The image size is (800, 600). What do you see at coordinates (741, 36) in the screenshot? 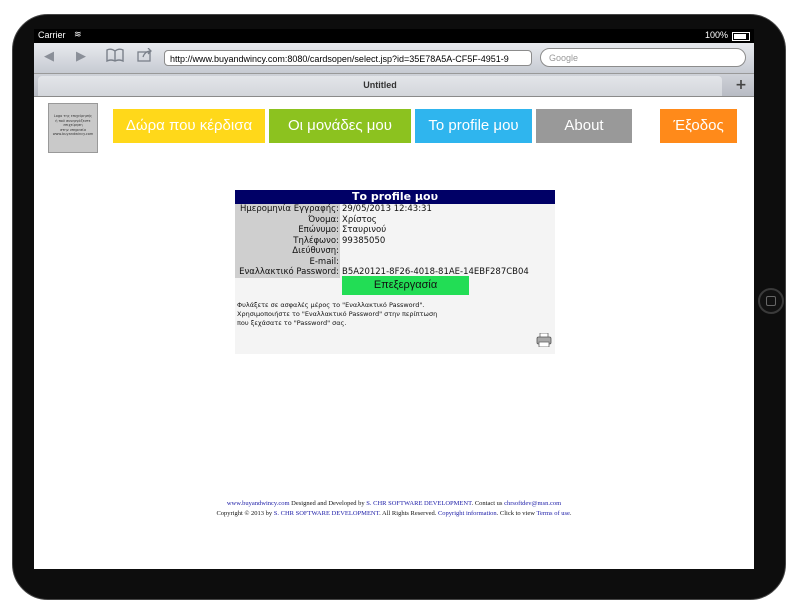
I see `battery-icon` at bounding box center [741, 36].